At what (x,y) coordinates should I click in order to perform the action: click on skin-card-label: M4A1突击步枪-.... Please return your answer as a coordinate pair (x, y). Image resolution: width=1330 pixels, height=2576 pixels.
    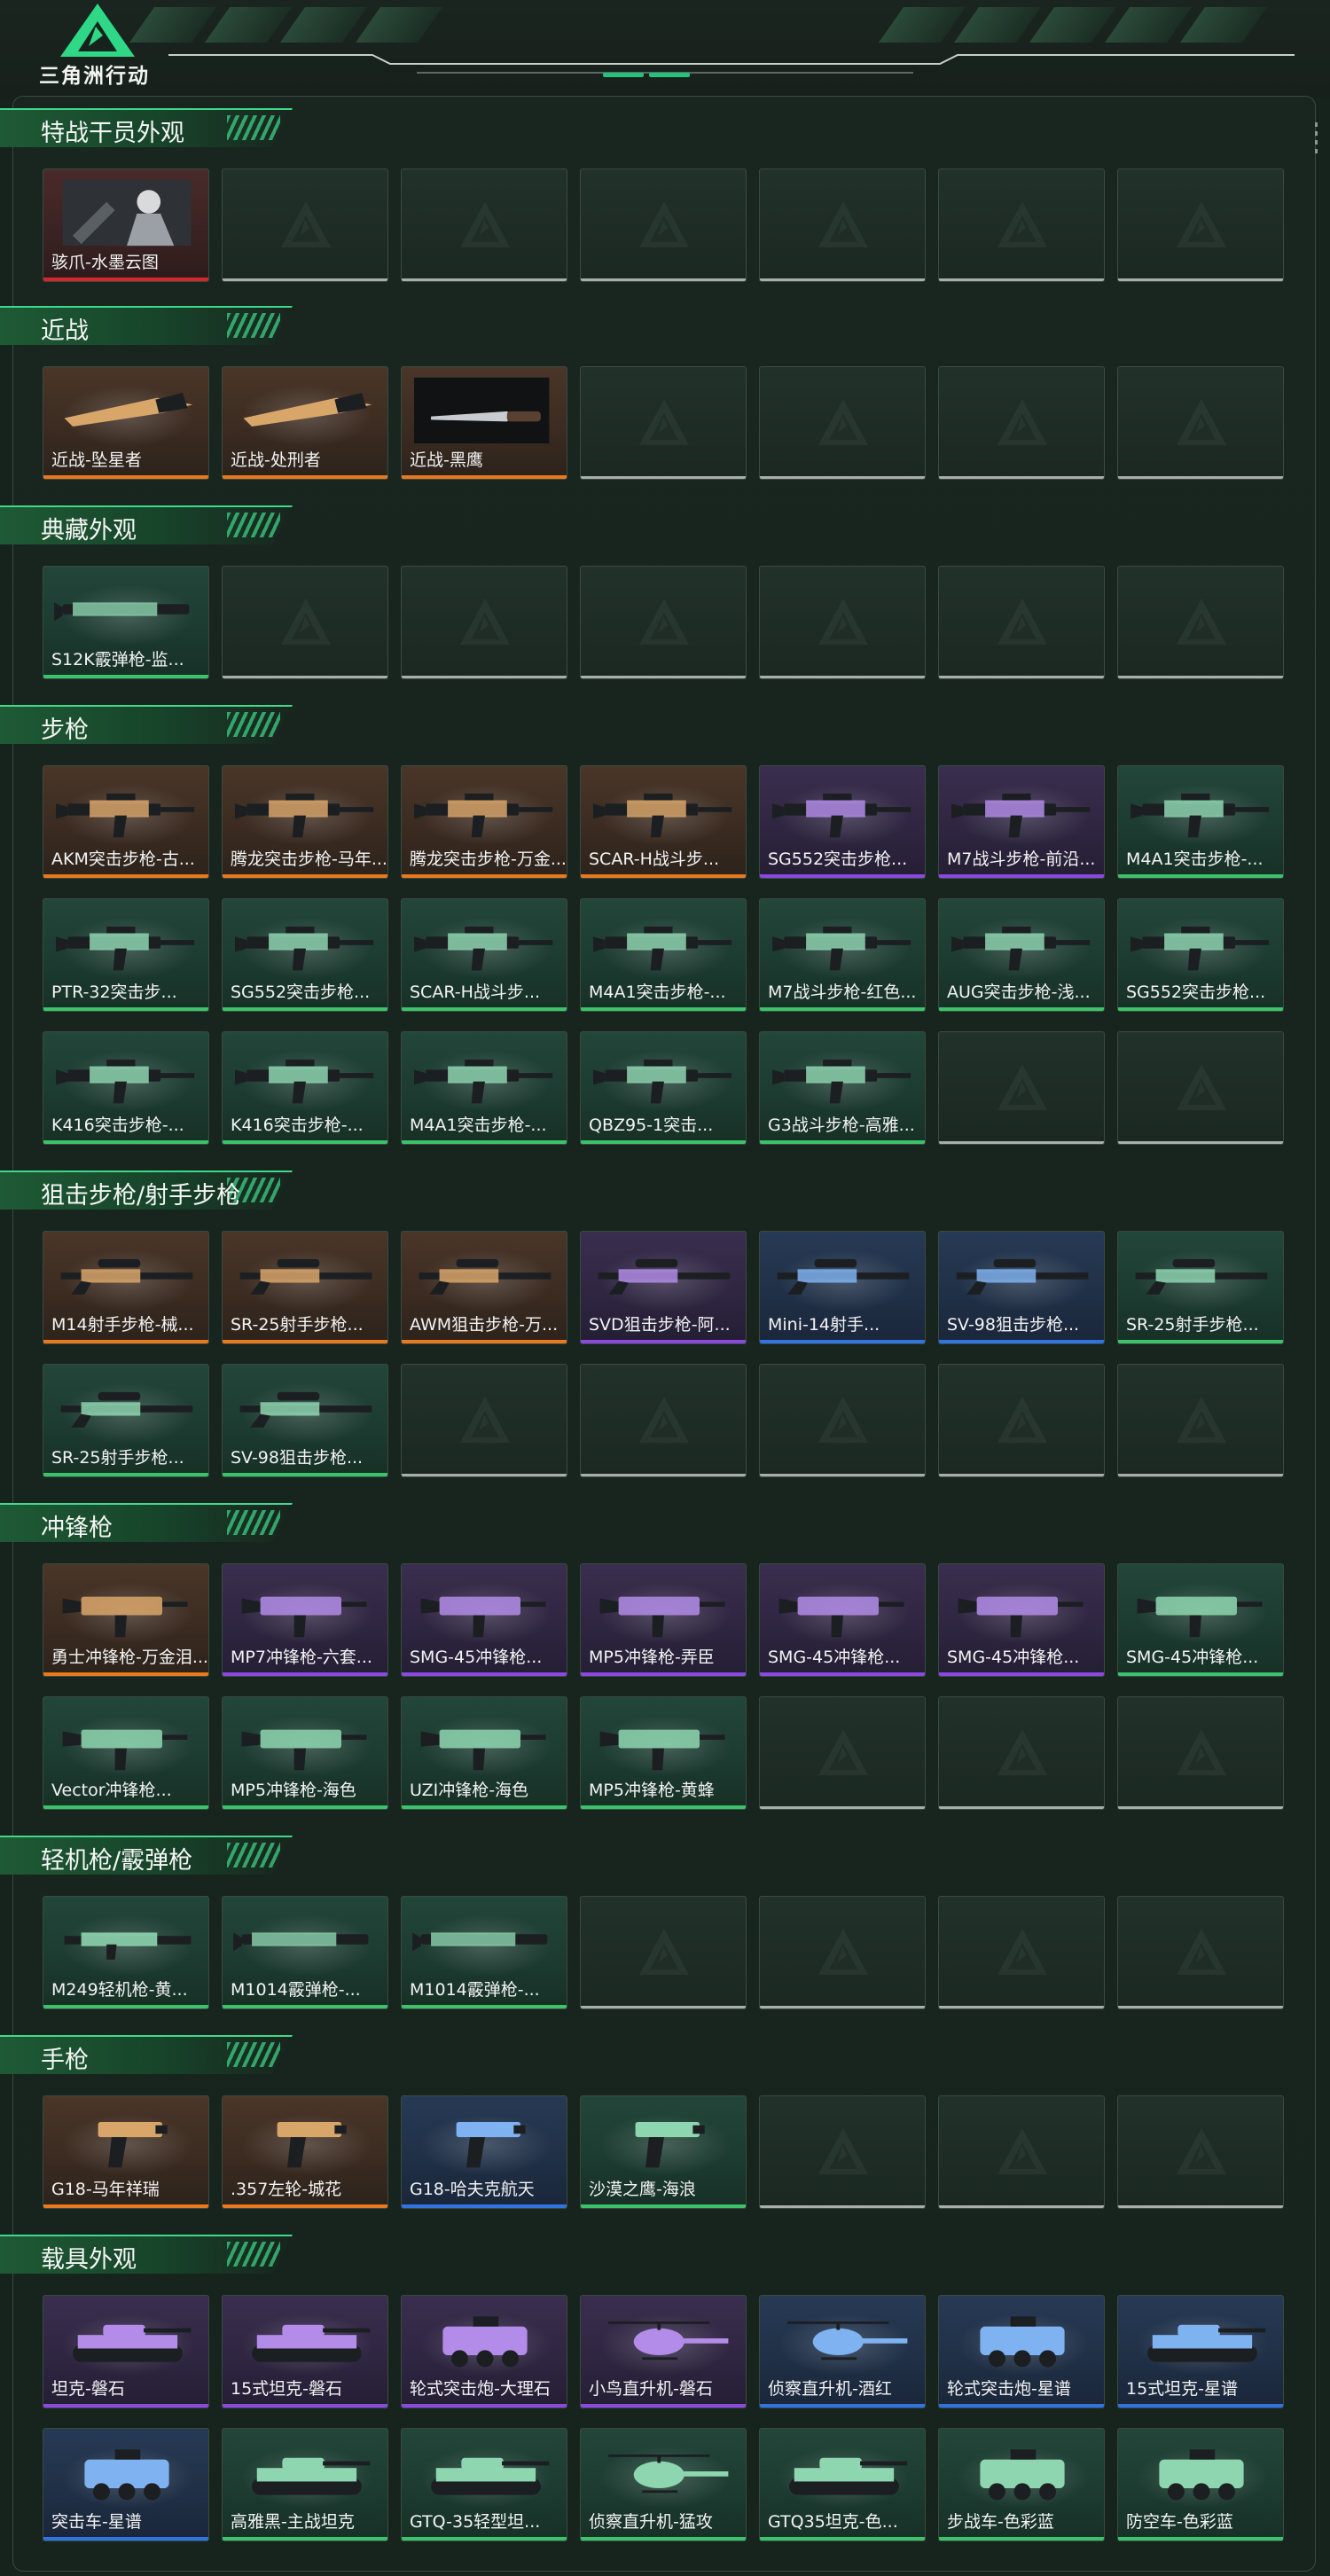
    Looking at the image, I should click on (479, 1125).